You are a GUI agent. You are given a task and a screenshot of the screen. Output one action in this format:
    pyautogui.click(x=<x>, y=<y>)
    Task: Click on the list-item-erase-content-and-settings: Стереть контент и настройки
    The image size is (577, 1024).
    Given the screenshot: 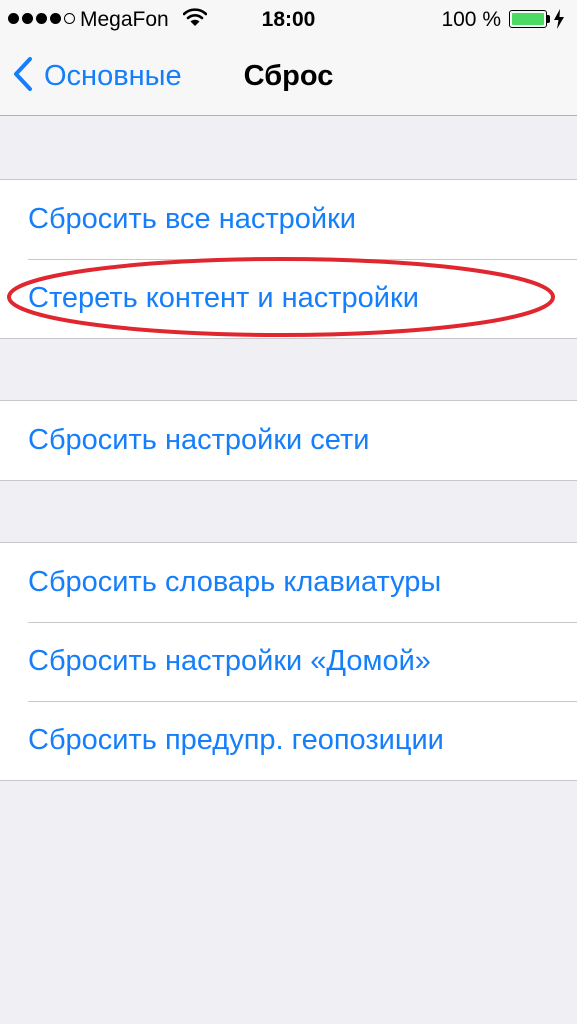 What is the action you would take?
    pyautogui.click(x=288, y=298)
    